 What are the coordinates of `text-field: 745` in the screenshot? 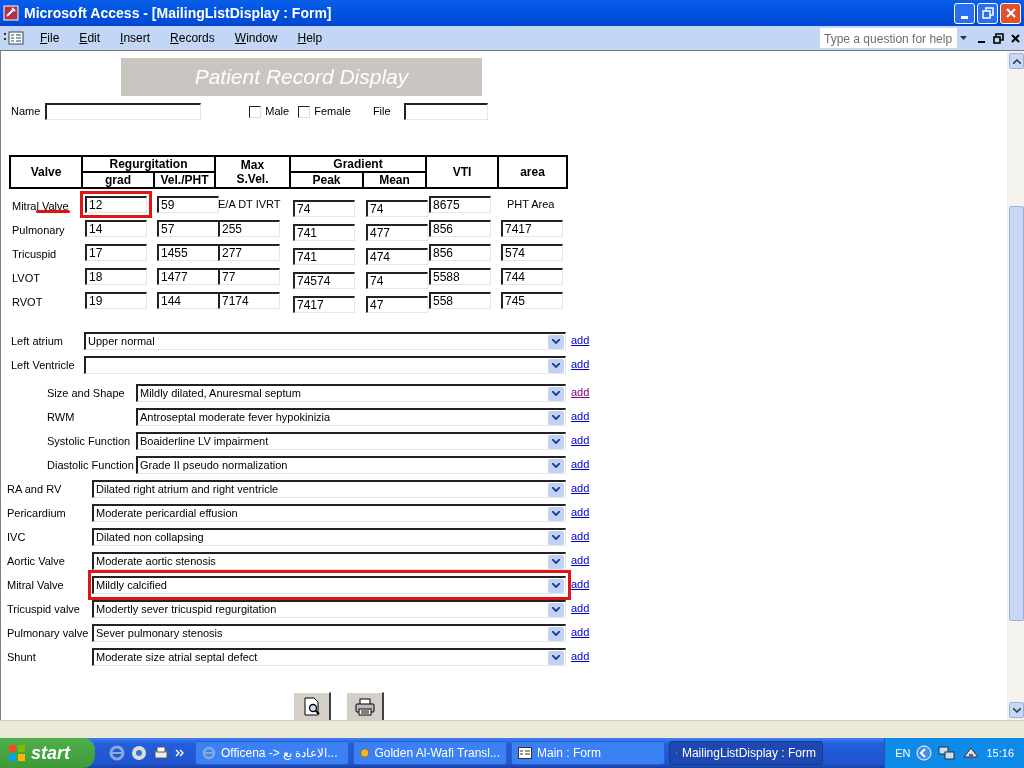 It's located at (532, 300).